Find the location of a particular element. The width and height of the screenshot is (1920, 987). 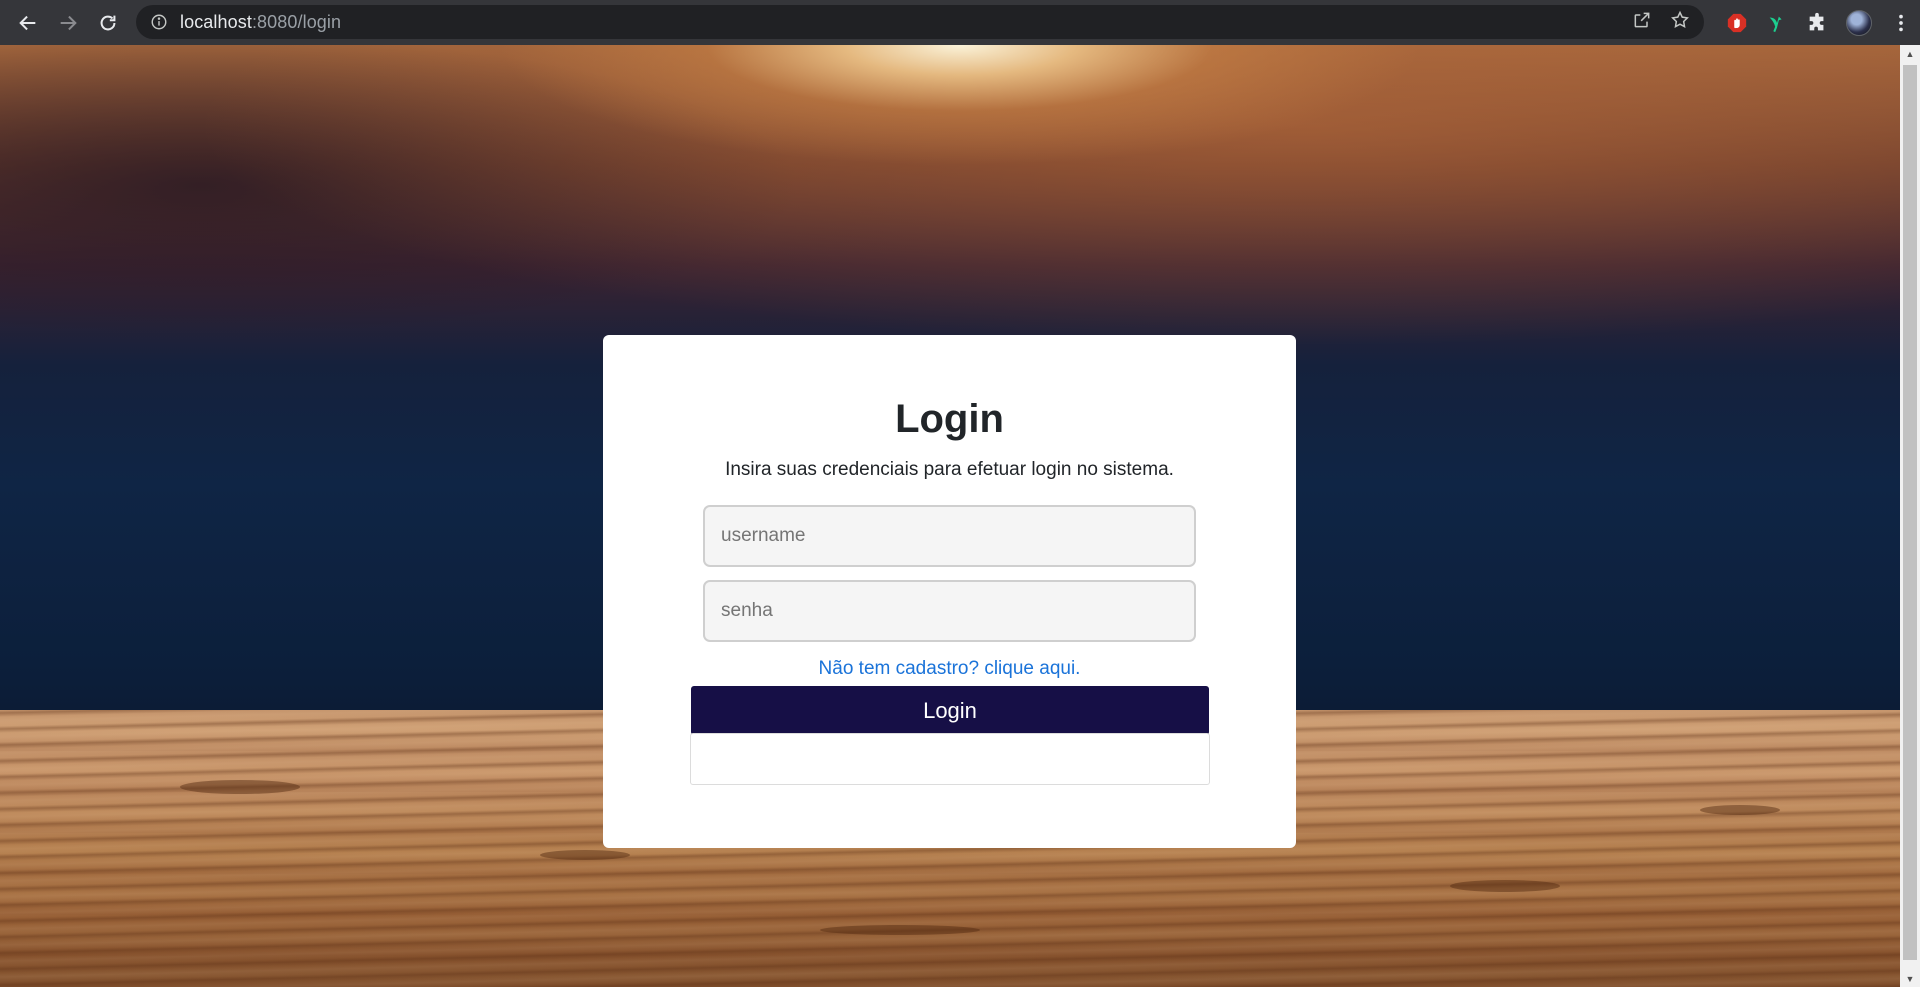

username-input is located at coordinates (949, 536).